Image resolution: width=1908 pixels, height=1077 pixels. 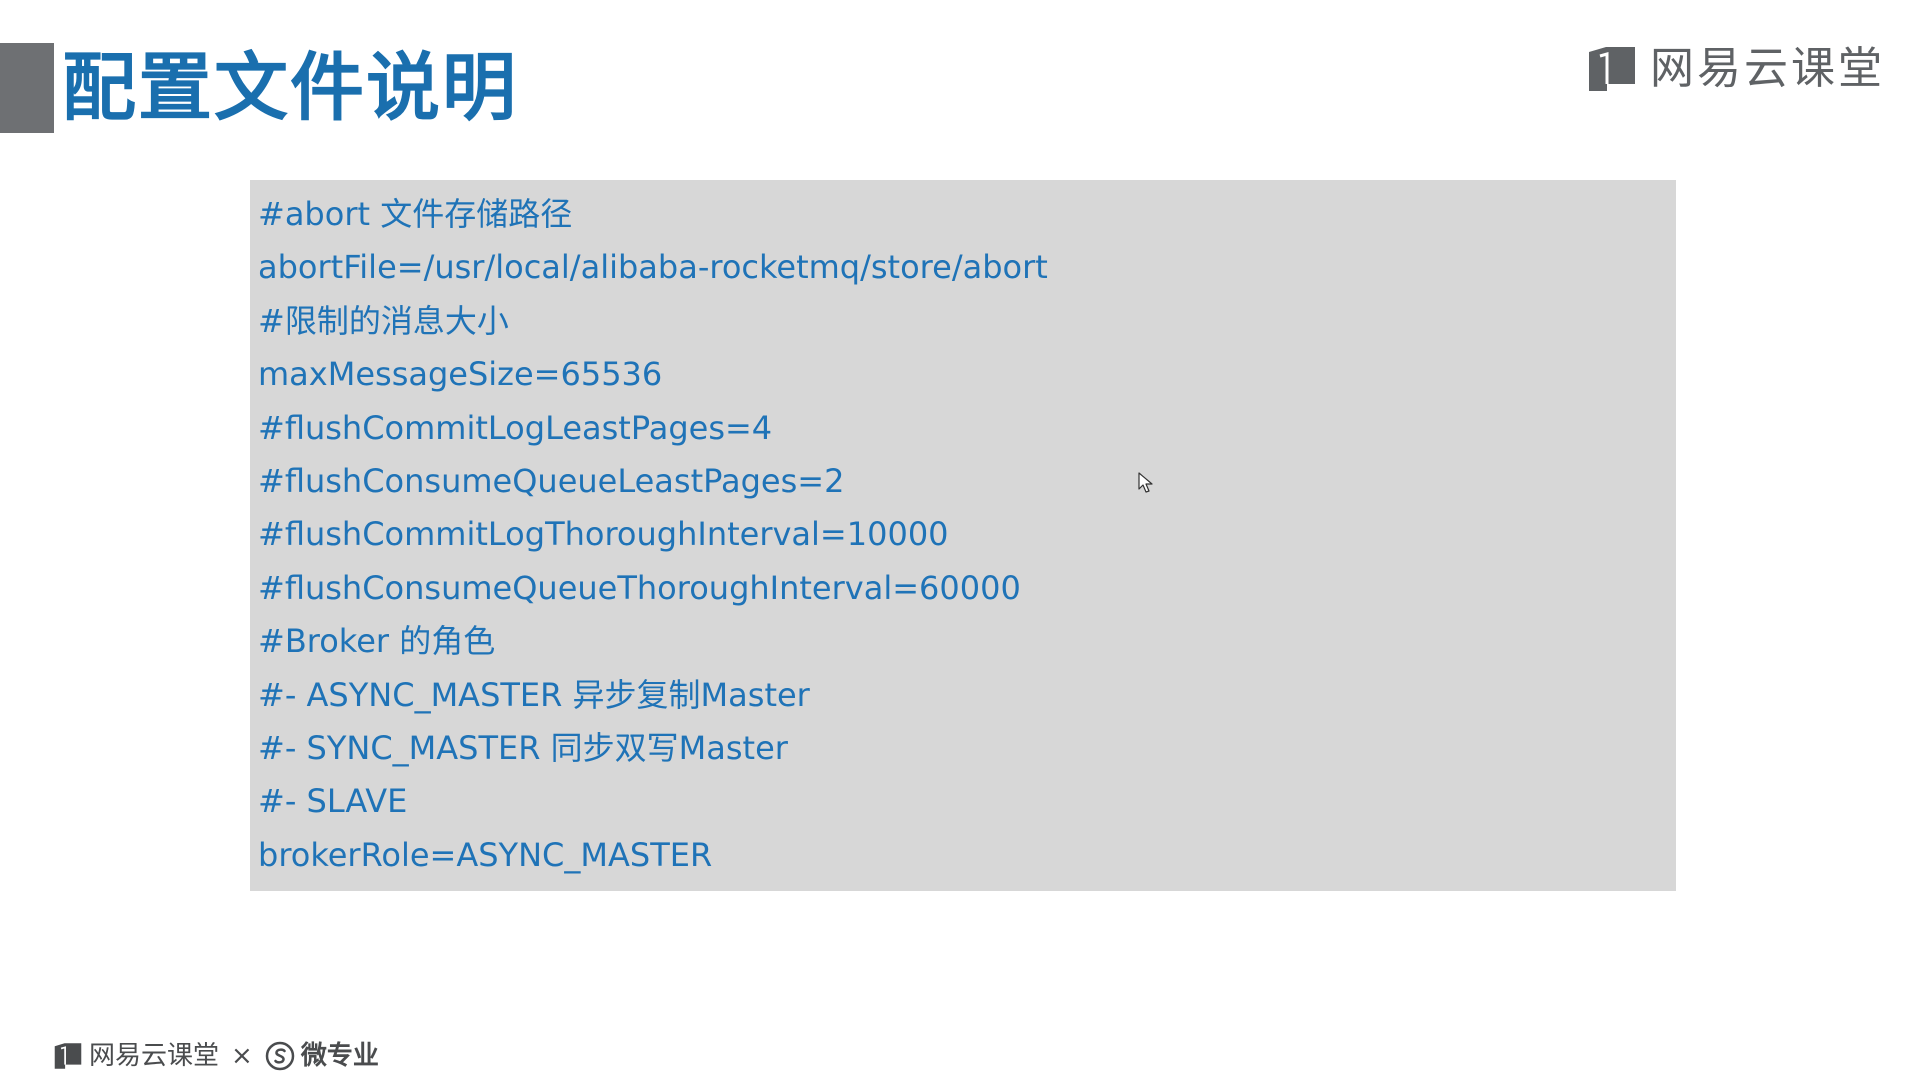 What do you see at coordinates (534, 694) in the screenshot?
I see `code-line: #- ASYNC_MASTER 异步复制Master` at bounding box center [534, 694].